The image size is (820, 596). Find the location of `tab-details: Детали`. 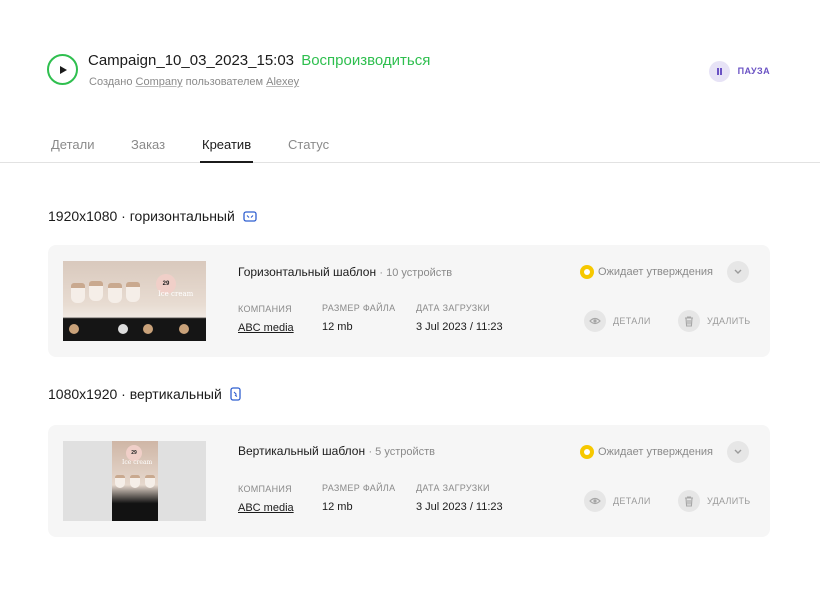

tab-details: Детали is located at coordinates (73, 144).